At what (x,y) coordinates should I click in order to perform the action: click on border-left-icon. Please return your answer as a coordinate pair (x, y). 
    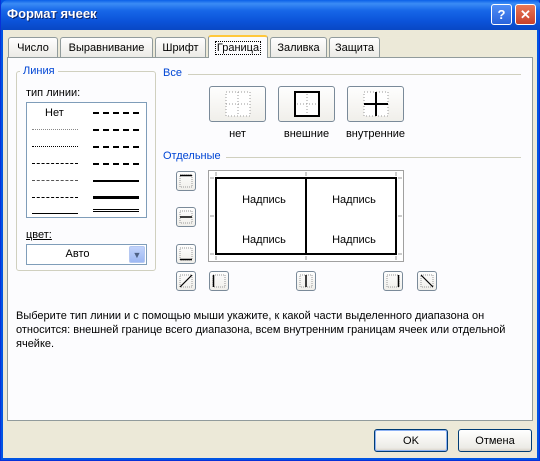
    Looking at the image, I should click on (219, 281).